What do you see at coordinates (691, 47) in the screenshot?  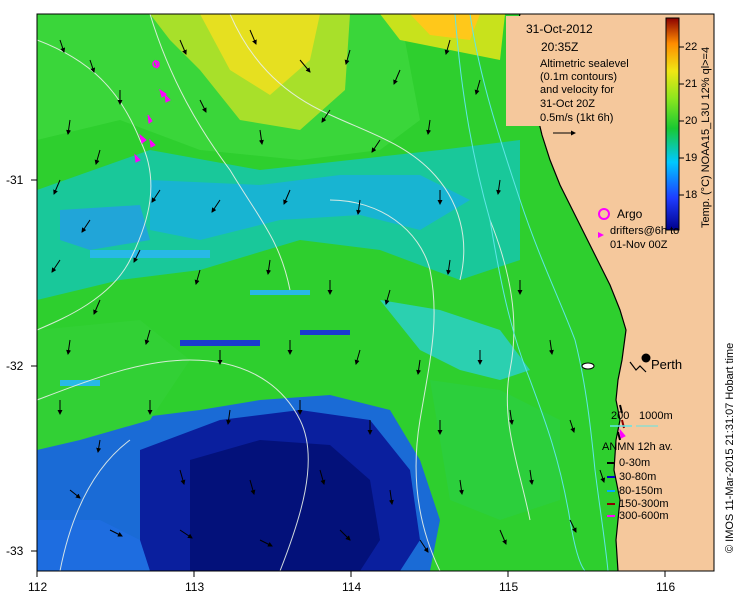 I see `cb-tick-22: 22` at bounding box center [691, 47].